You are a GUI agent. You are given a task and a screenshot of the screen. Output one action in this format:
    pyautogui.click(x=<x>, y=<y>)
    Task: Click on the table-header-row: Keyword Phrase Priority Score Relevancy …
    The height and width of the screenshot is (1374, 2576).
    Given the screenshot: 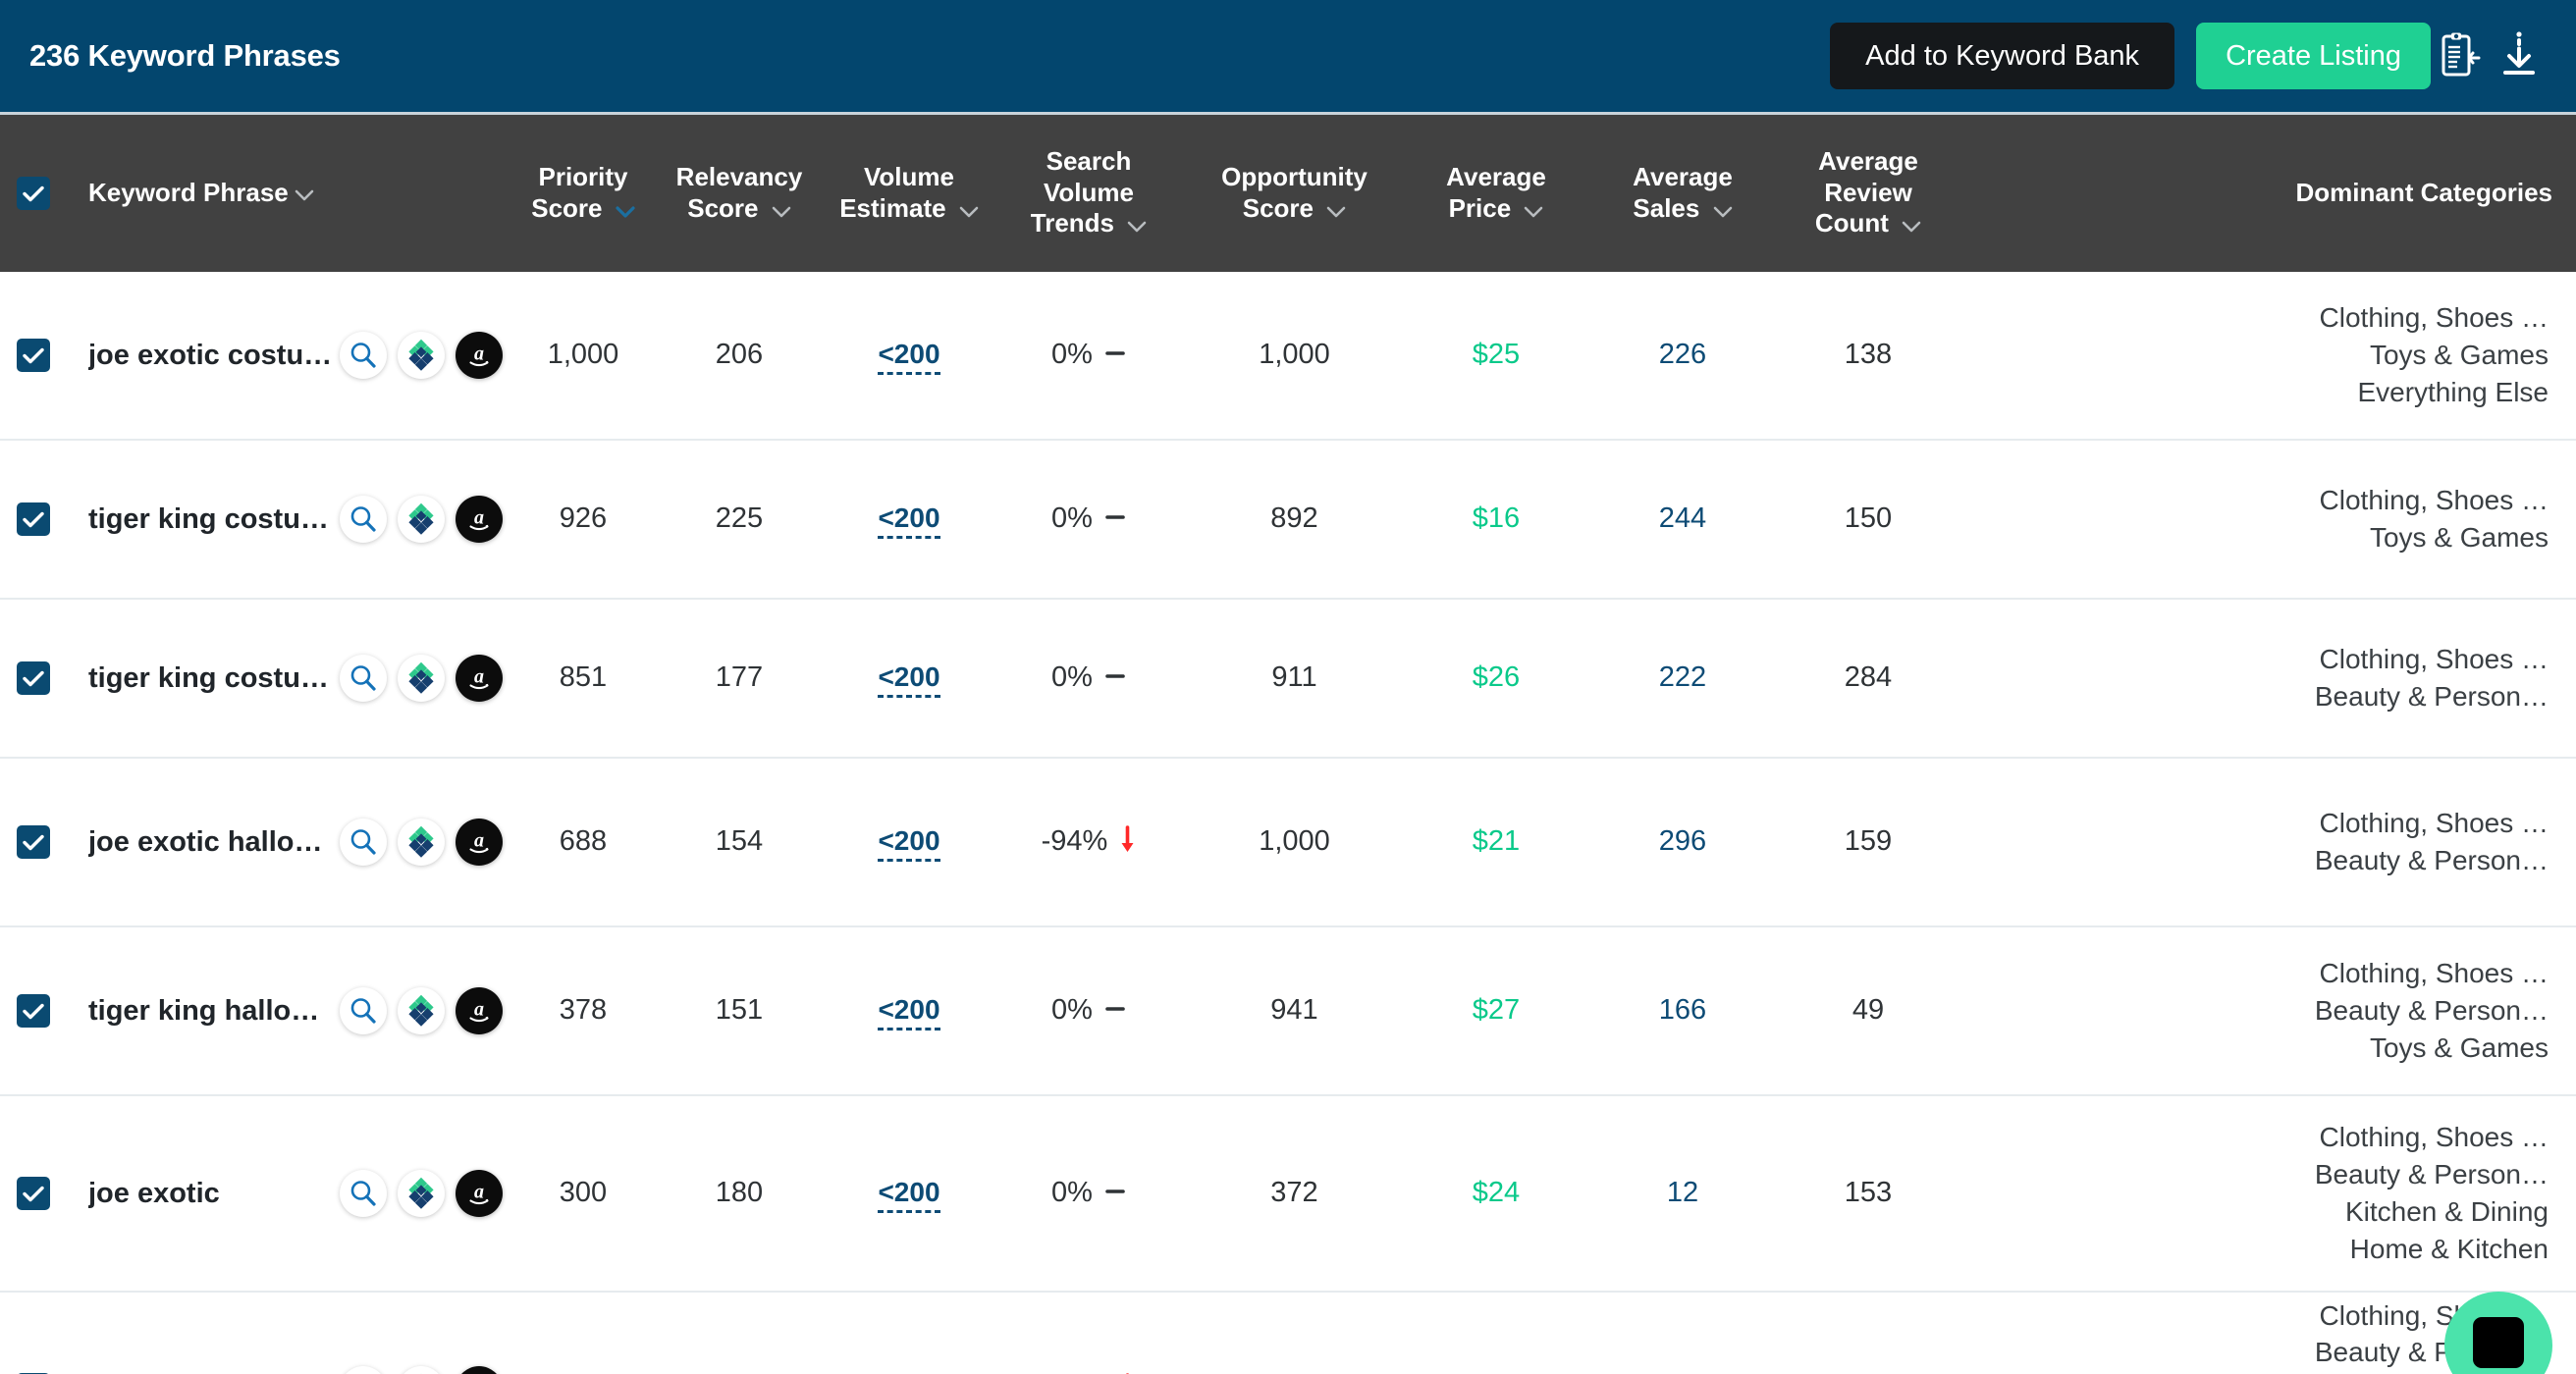 What is the action you would take?
    pyautogui.click(x=1288, y=194)
    